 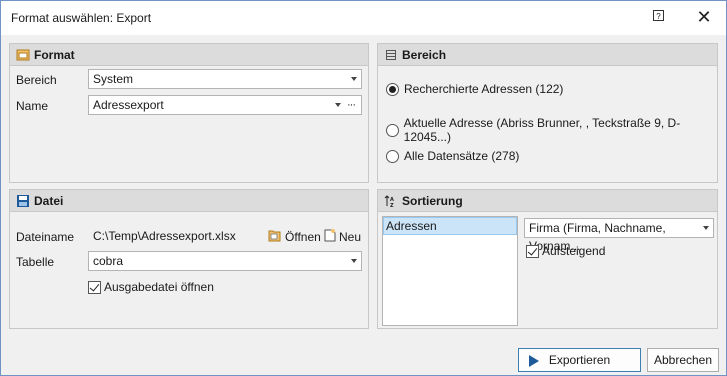 I want to click on bereich-dropdown: System, so click(x=225, y=79).